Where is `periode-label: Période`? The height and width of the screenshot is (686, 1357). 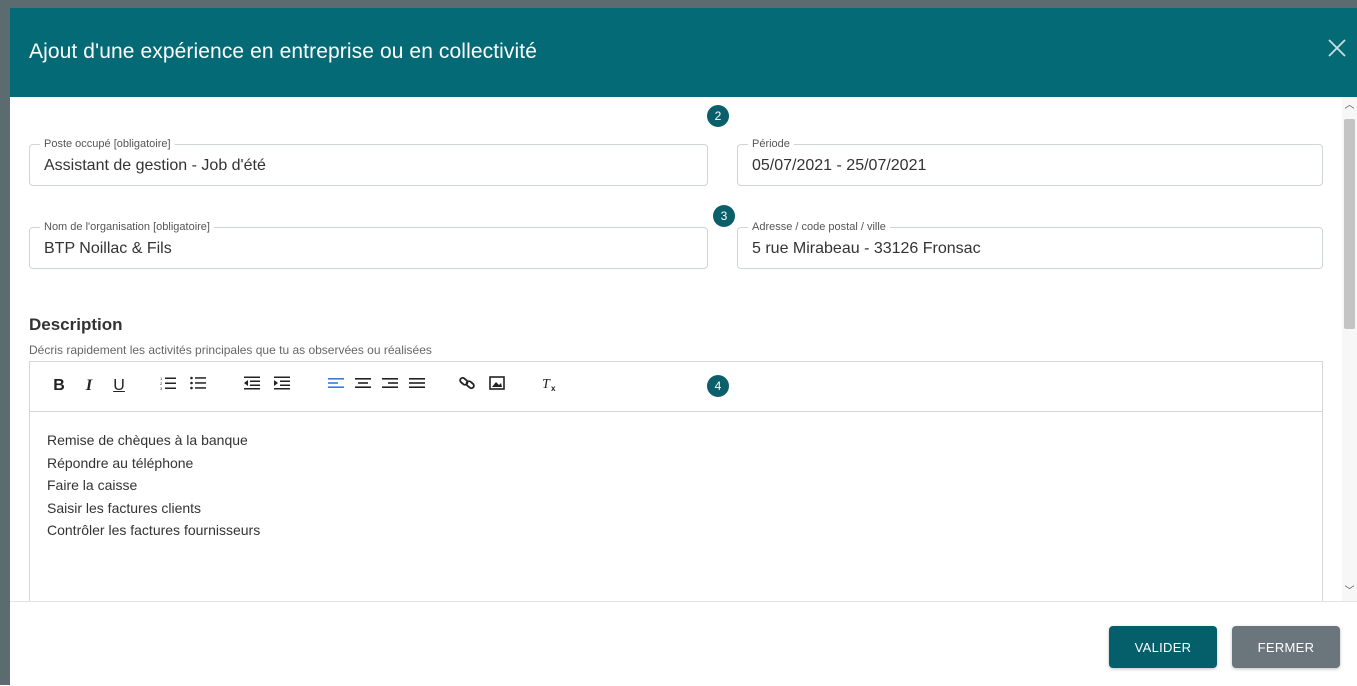 periode-label: Période is located at coordinates (771, 144).